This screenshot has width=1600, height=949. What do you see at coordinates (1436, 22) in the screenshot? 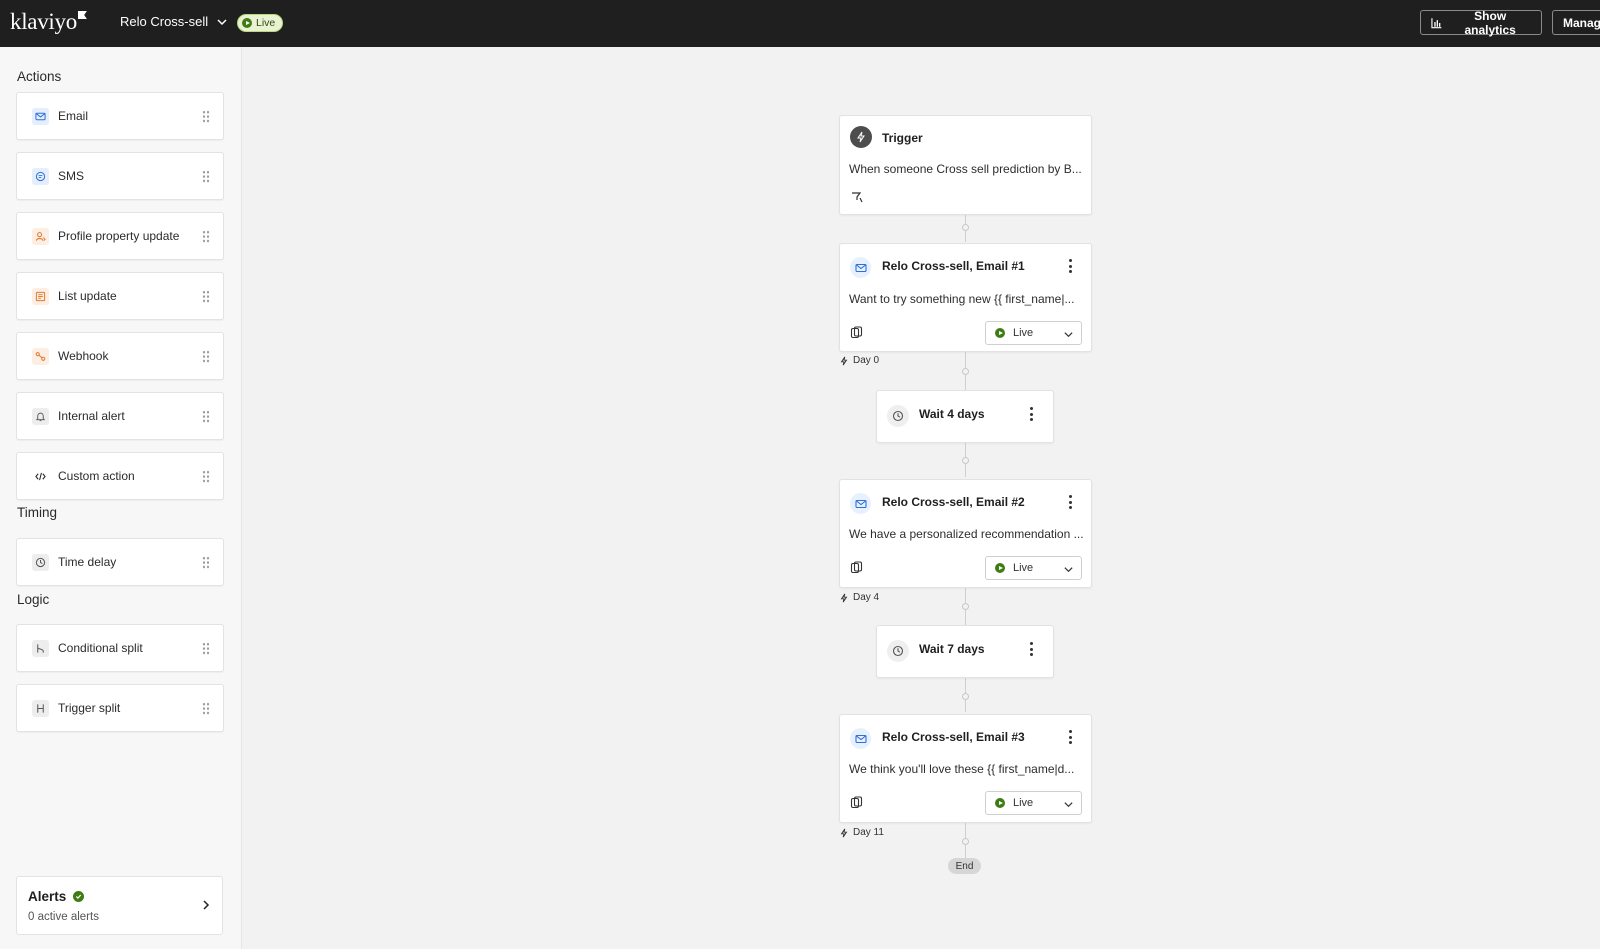
I see `bar-chart-icon` at bounding box center [1436, 22].